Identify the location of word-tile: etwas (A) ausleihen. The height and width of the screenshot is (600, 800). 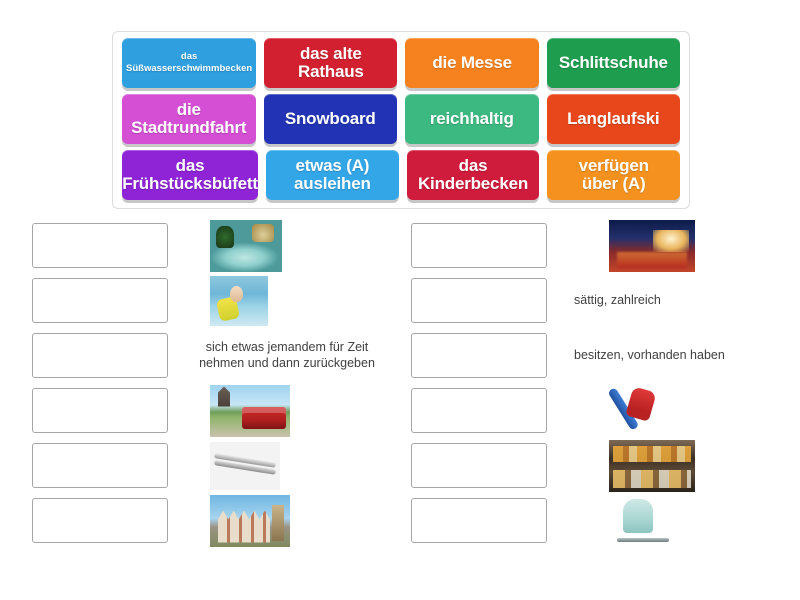
(332, 175).